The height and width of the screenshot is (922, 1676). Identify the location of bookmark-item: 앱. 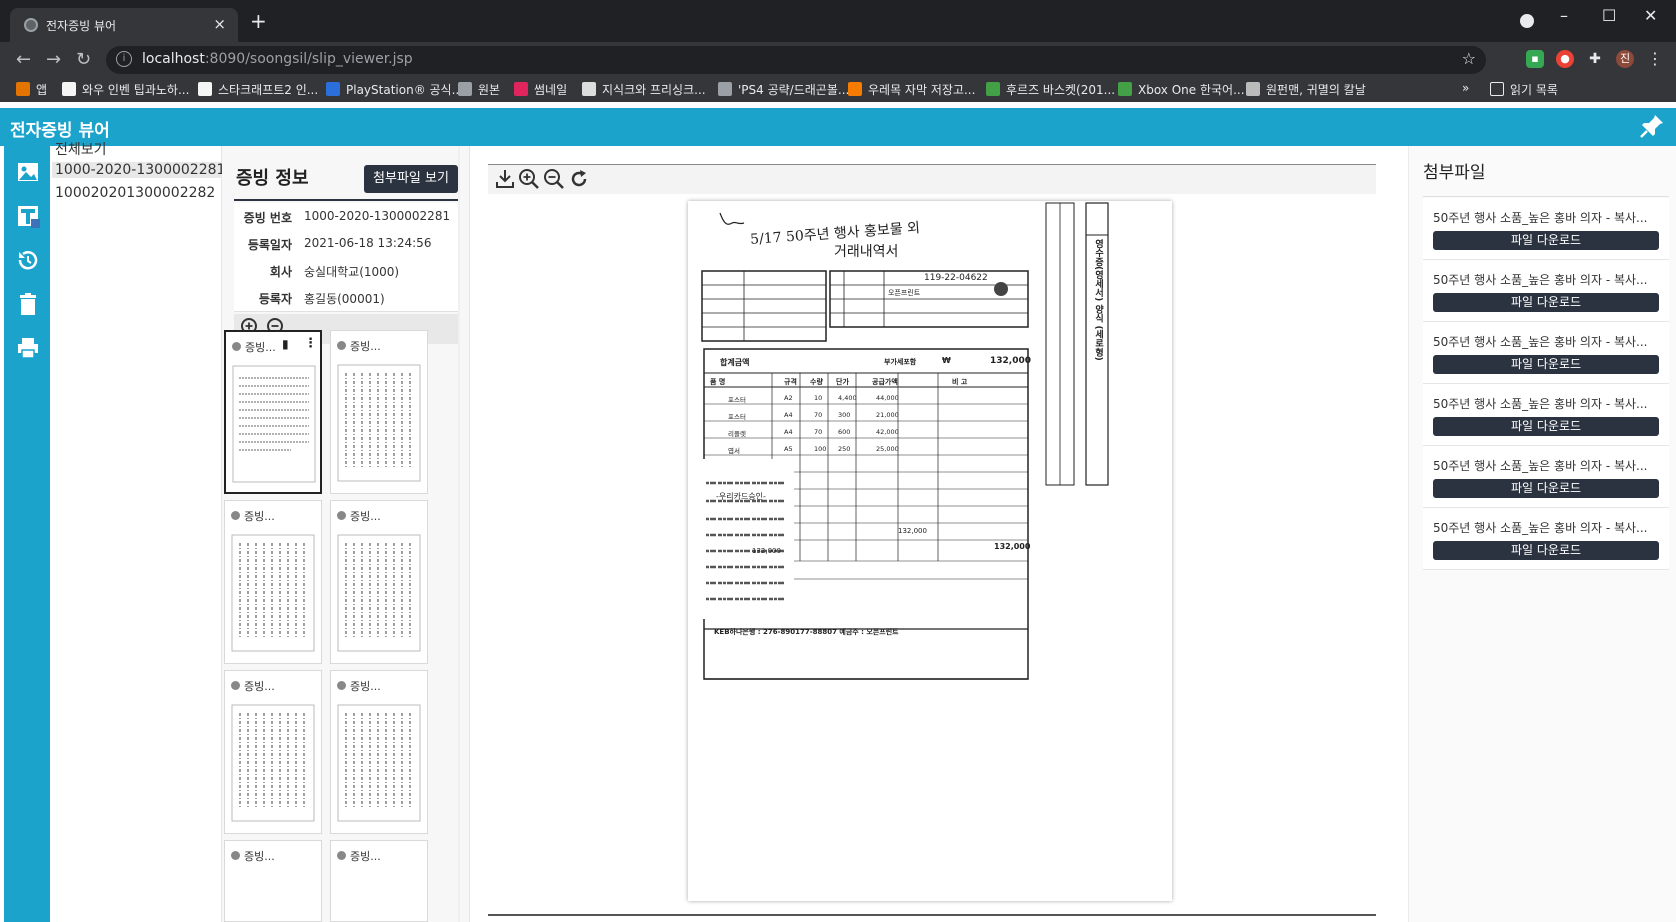
(31, 89).